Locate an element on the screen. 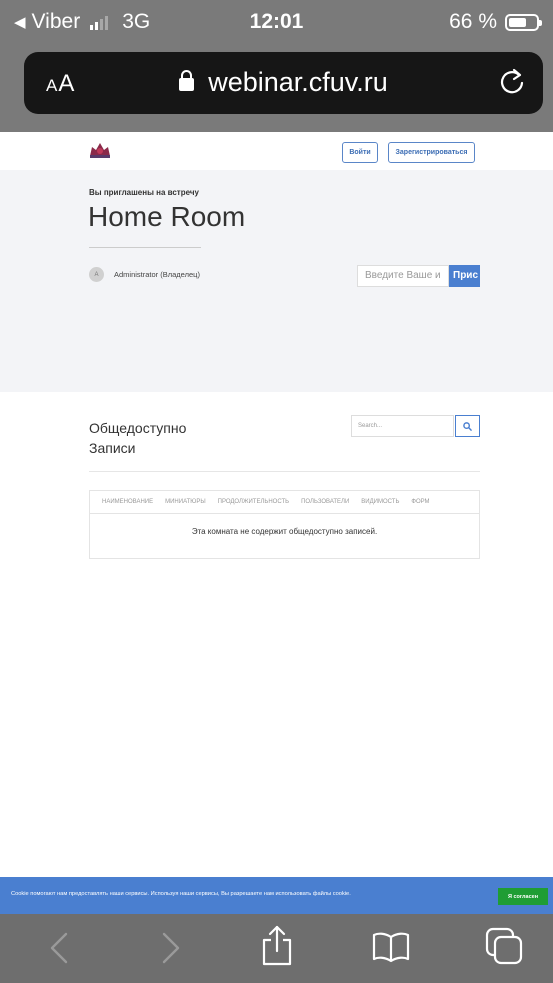 This screenshot has width=553, height=983. search-button is located at coordinates (467, 426).